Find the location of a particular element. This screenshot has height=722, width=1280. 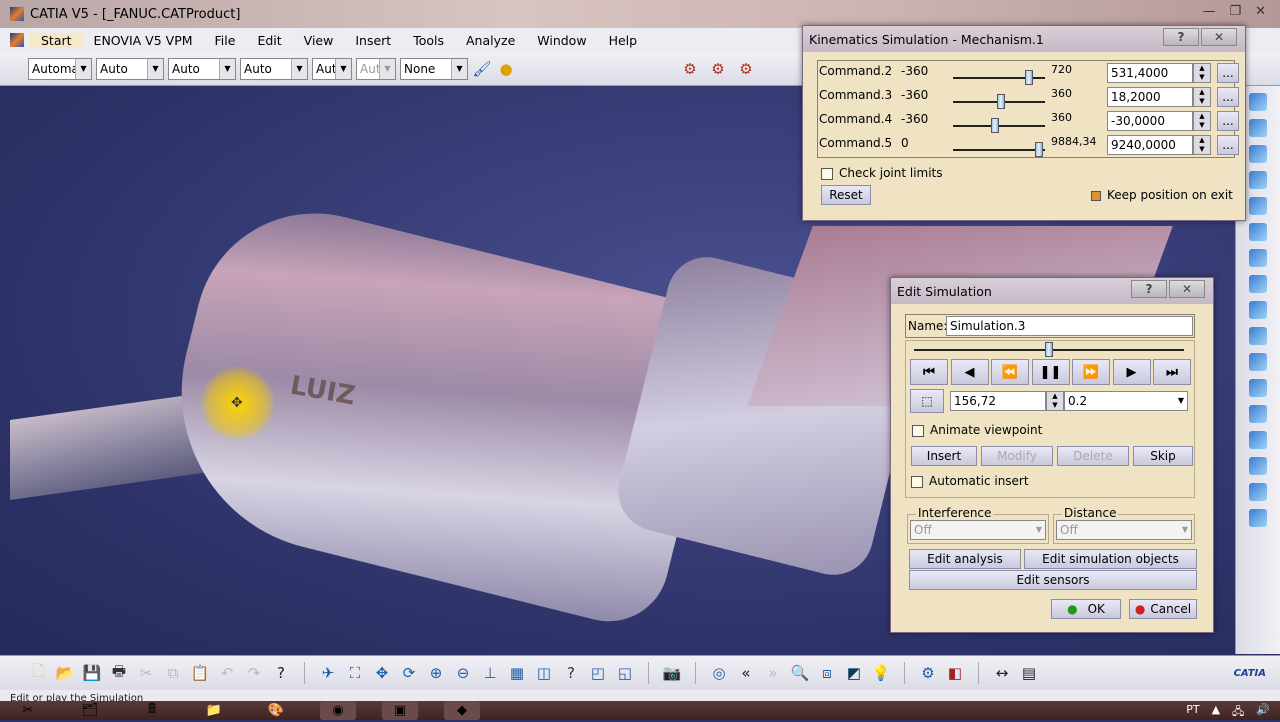

zoom-out-icon: ⊖ is located at coordinates (463, 673).